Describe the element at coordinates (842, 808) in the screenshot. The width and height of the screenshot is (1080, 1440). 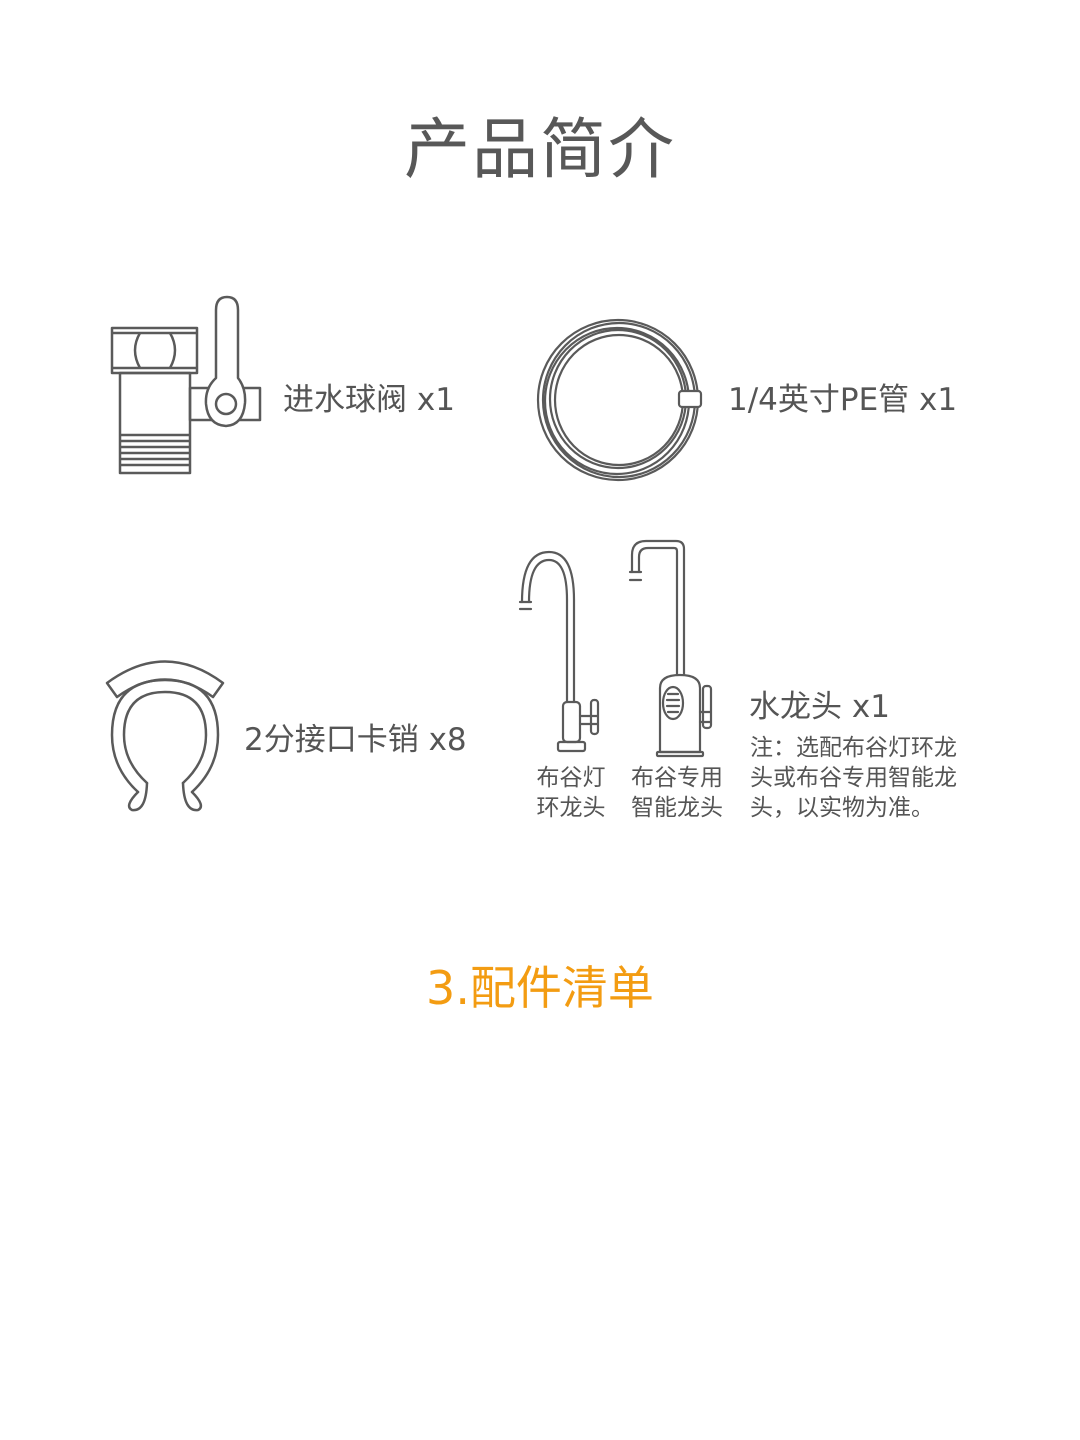
I see `note-line: 头，以实物为准。` at that location.